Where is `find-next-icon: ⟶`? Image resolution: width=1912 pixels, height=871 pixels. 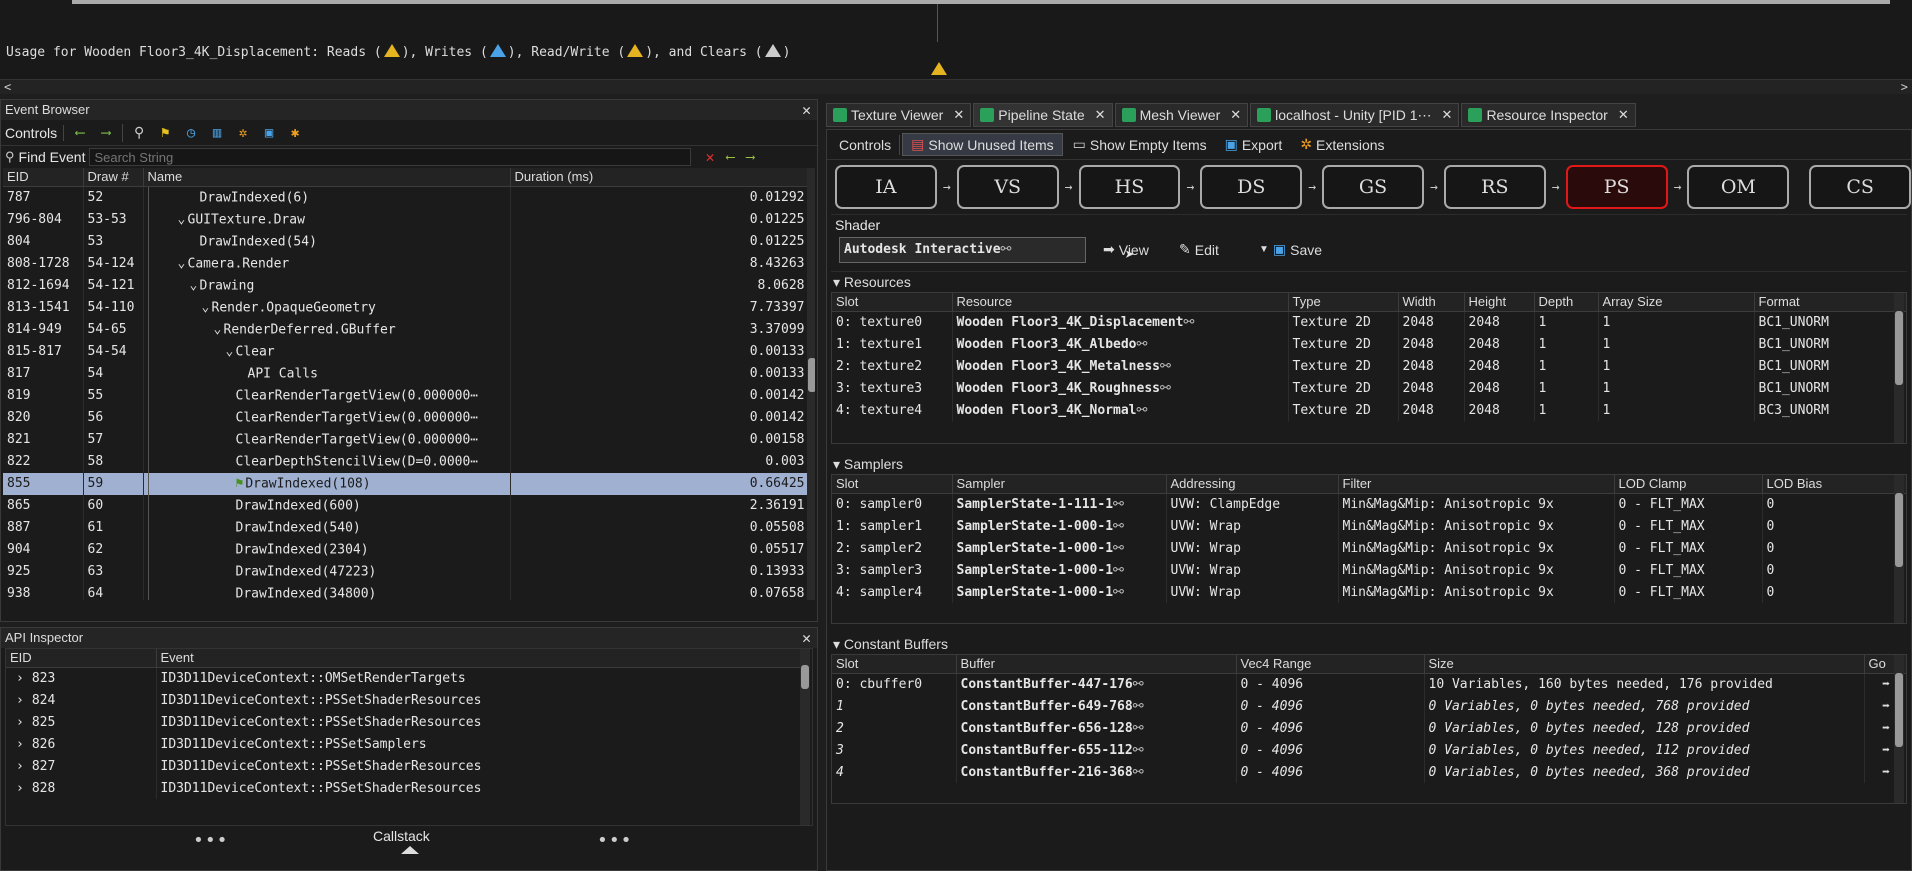 find-next-icon: ⟶ is located at coordinates (750, 157).